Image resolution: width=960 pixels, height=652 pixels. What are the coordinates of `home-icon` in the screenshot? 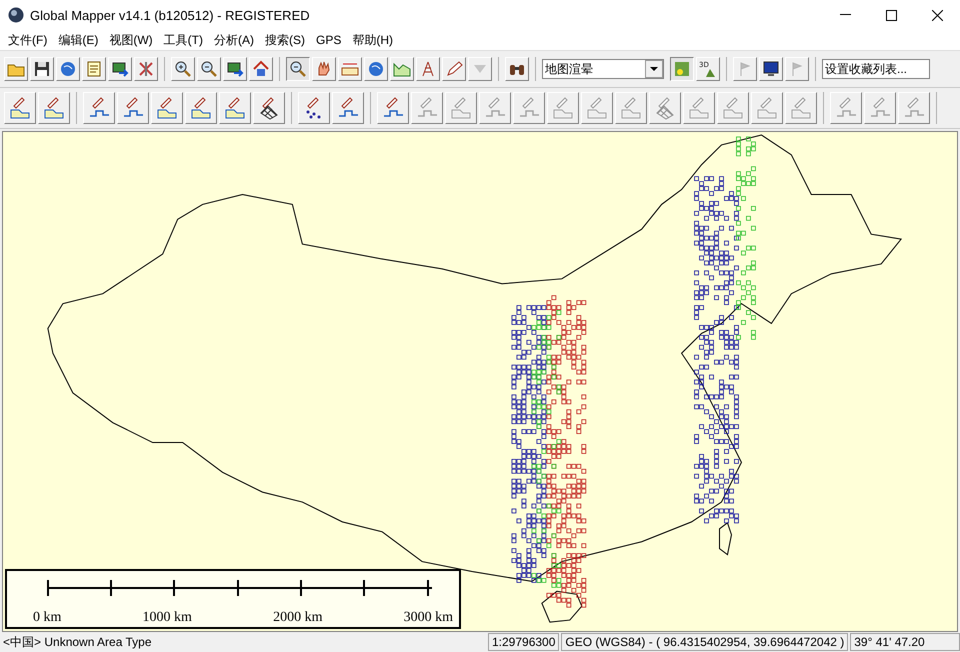 It's located at (261, 69).